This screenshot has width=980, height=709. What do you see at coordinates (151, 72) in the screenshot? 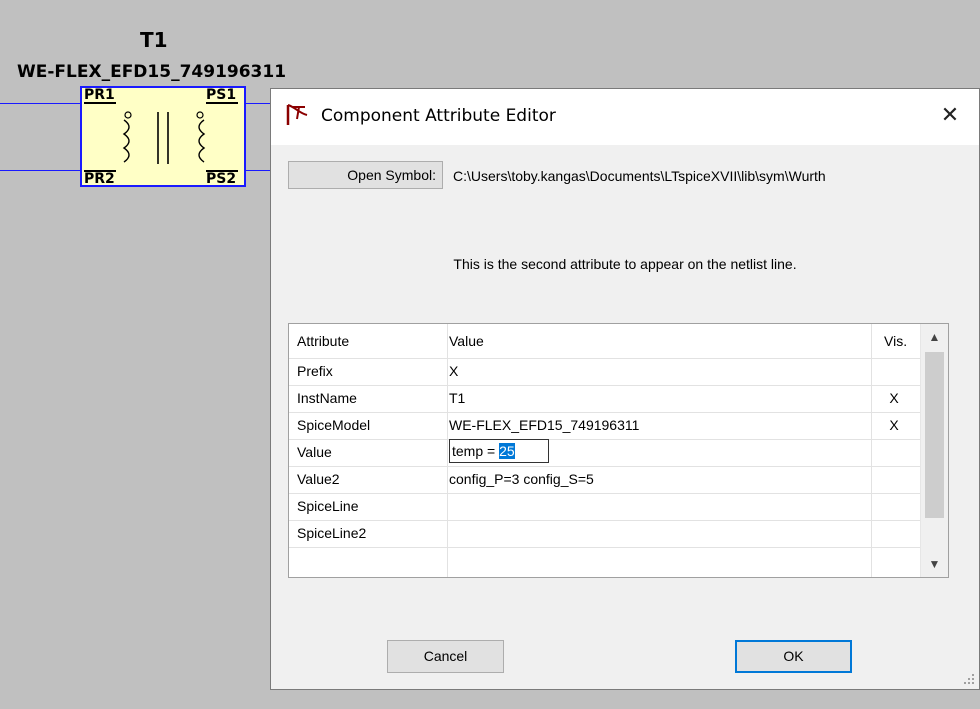
I see `component-model-name: WE-FLEX_EFD15_749196311` at bounding box center [151, 72].